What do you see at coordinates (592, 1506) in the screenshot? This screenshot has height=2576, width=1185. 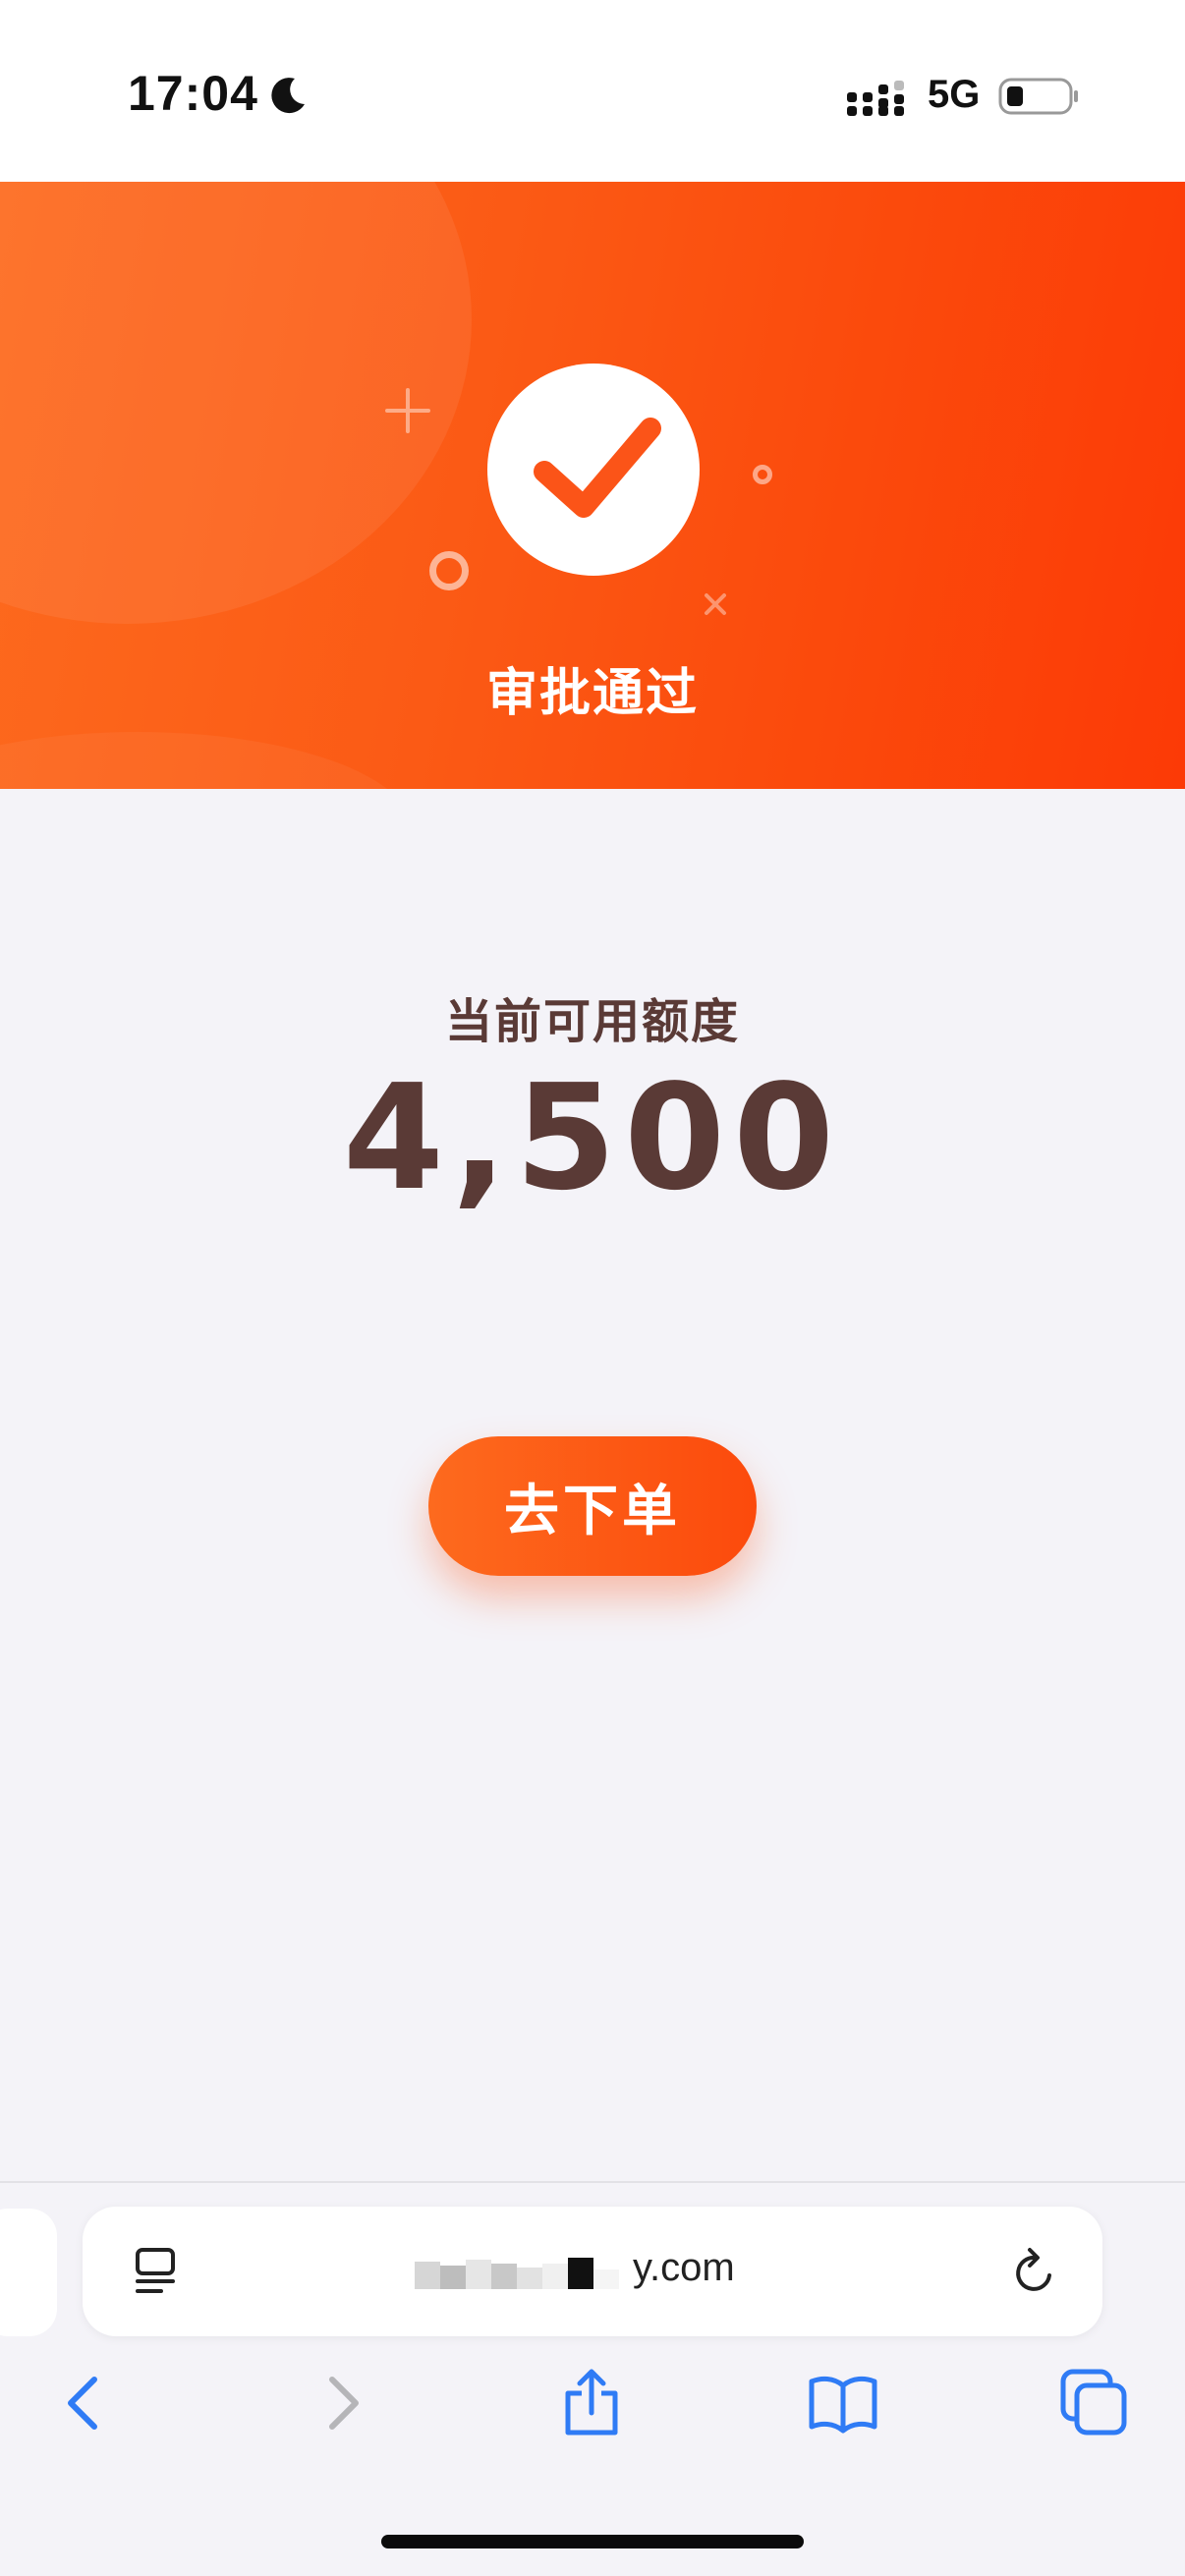 I see `place-order-button: 去下单` at bounding box center [592, 1506].